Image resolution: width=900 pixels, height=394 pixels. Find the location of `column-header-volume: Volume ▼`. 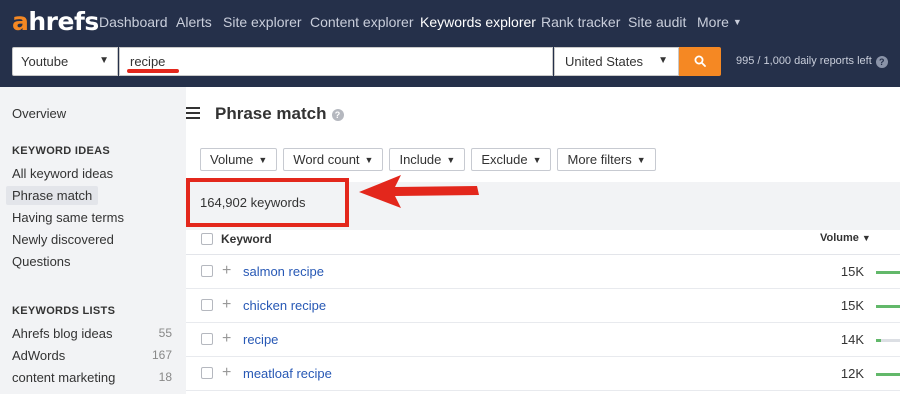

column-header-volume: Volume ▼ is located at coordinates (845, 238).